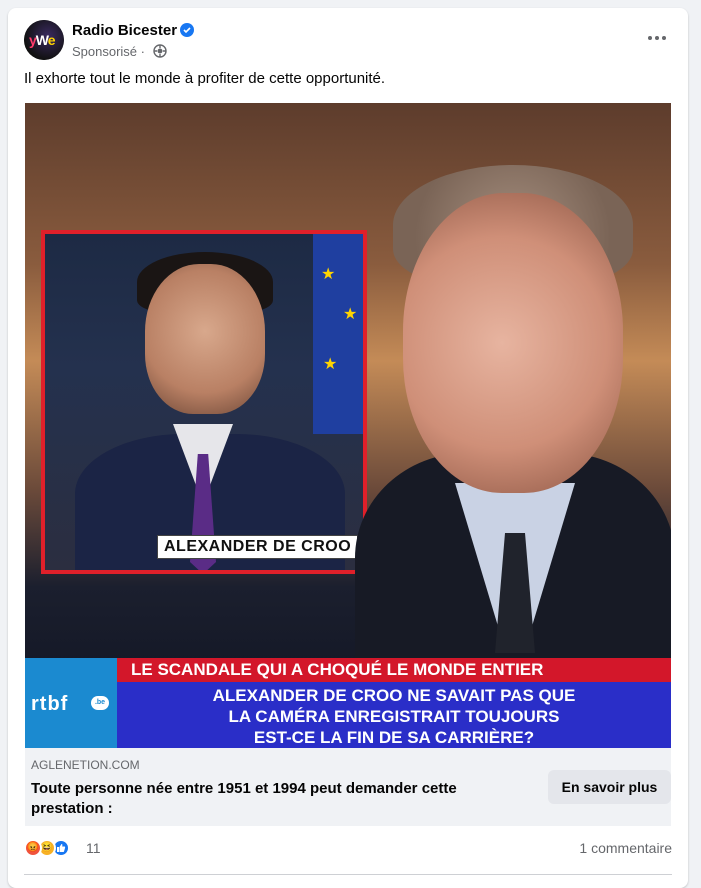 This screenshot has width=701, height=888. I want to click on globe-icon, so click(160, 51).